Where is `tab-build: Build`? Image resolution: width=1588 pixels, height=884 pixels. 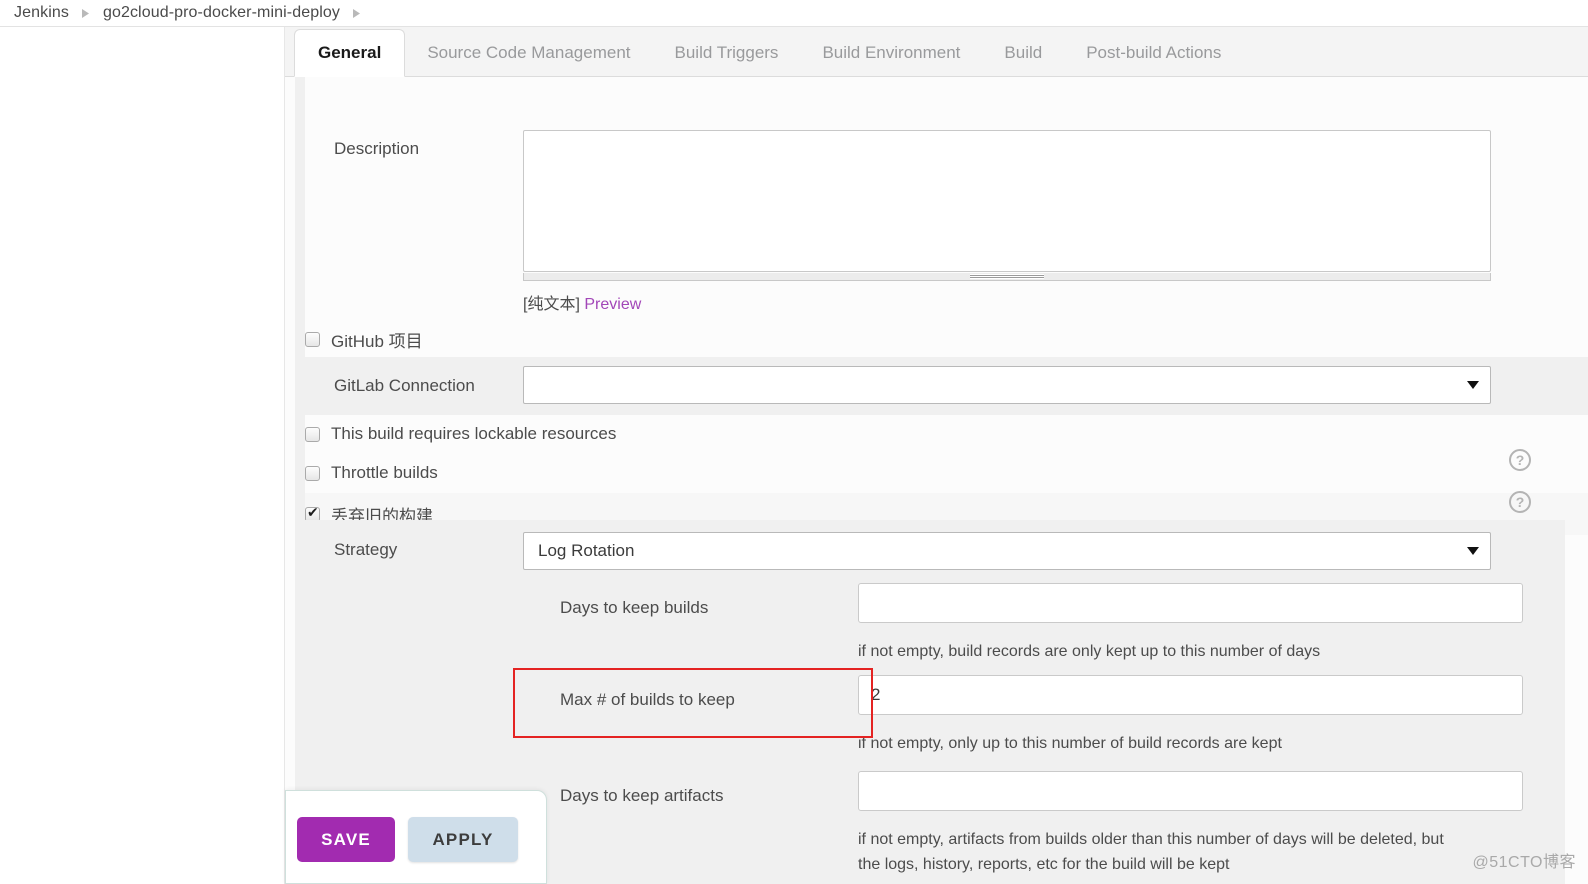 tab-build: Build is located at coordinates (1023, 52).